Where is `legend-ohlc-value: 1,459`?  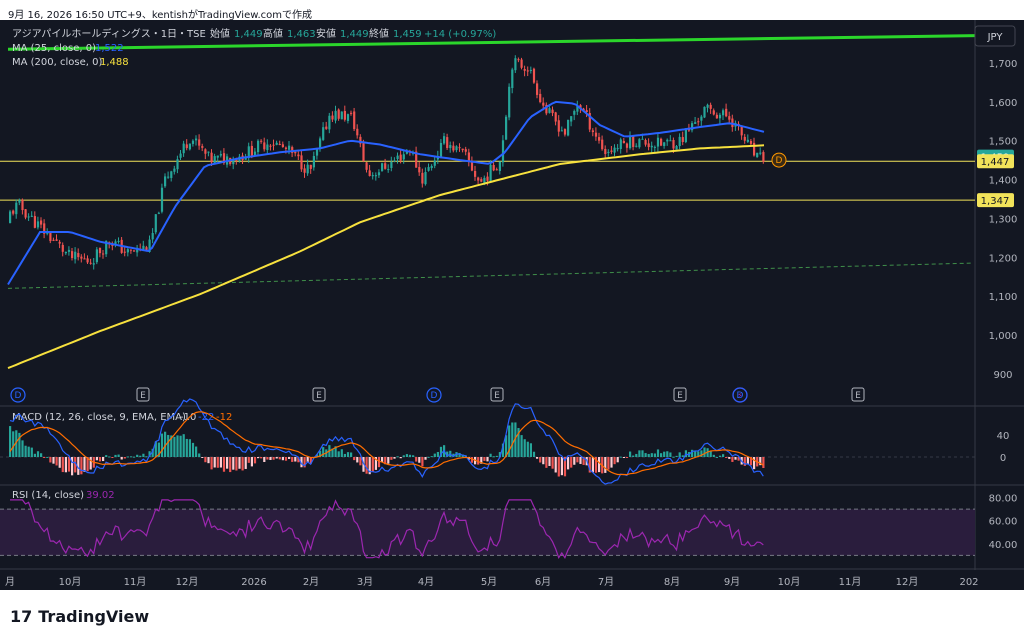 legend-ohlc-value: 1,459 is located at coordinates (407, 34).